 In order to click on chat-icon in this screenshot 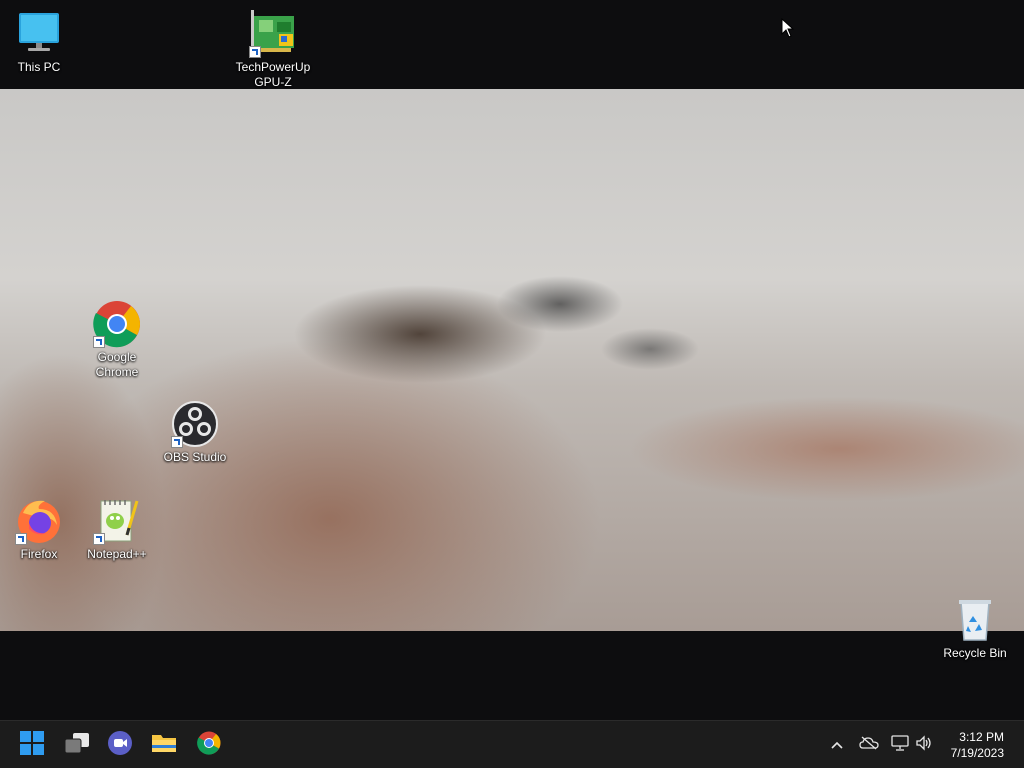, I will do `click(120, 745)`.